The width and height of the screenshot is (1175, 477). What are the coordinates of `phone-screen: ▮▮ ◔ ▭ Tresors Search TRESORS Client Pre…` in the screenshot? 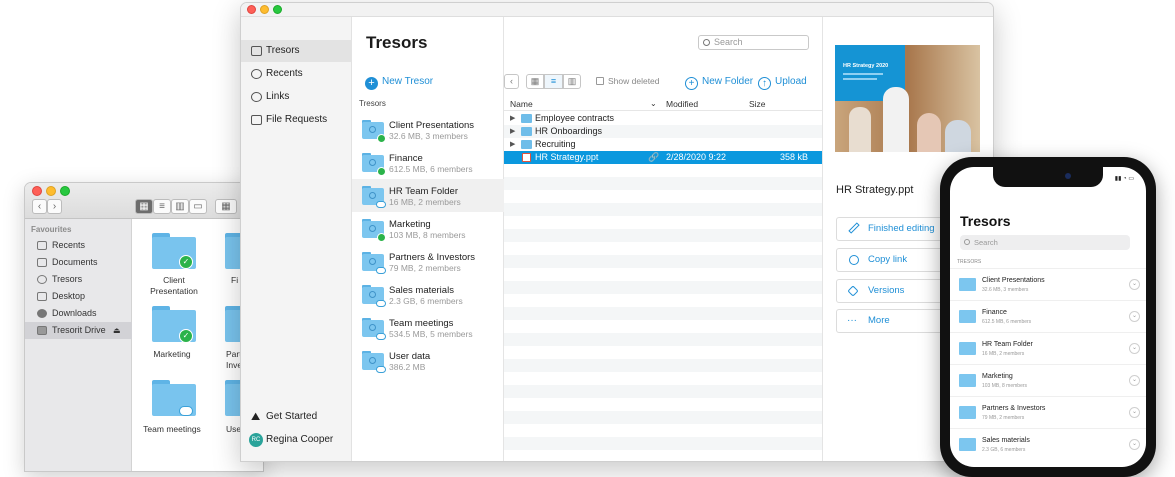 It's located at (1048, 317).